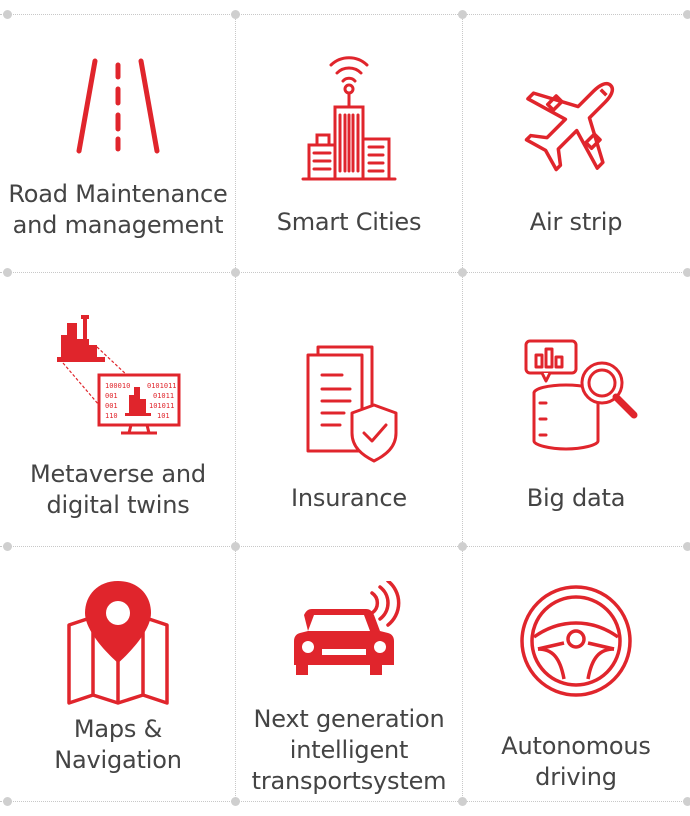  What do you see at coordinates (349, 405) in the screenshot?
I see `insurance-icon` at bounding box center [349, 405].